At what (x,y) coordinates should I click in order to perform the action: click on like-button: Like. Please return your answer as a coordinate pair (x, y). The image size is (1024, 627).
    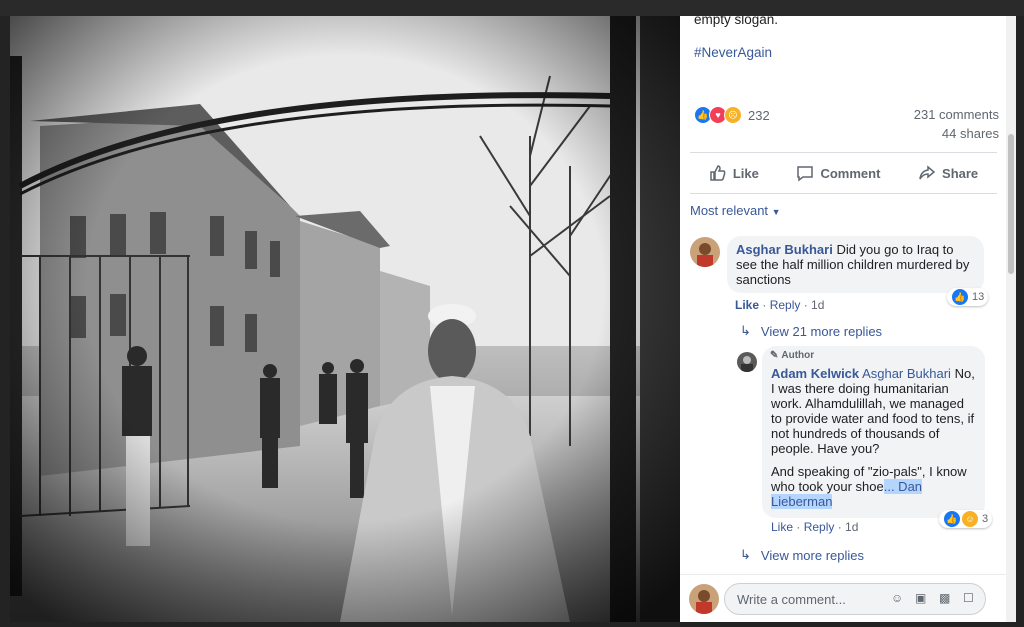
    Looking at the image, I should click on (734, 173).